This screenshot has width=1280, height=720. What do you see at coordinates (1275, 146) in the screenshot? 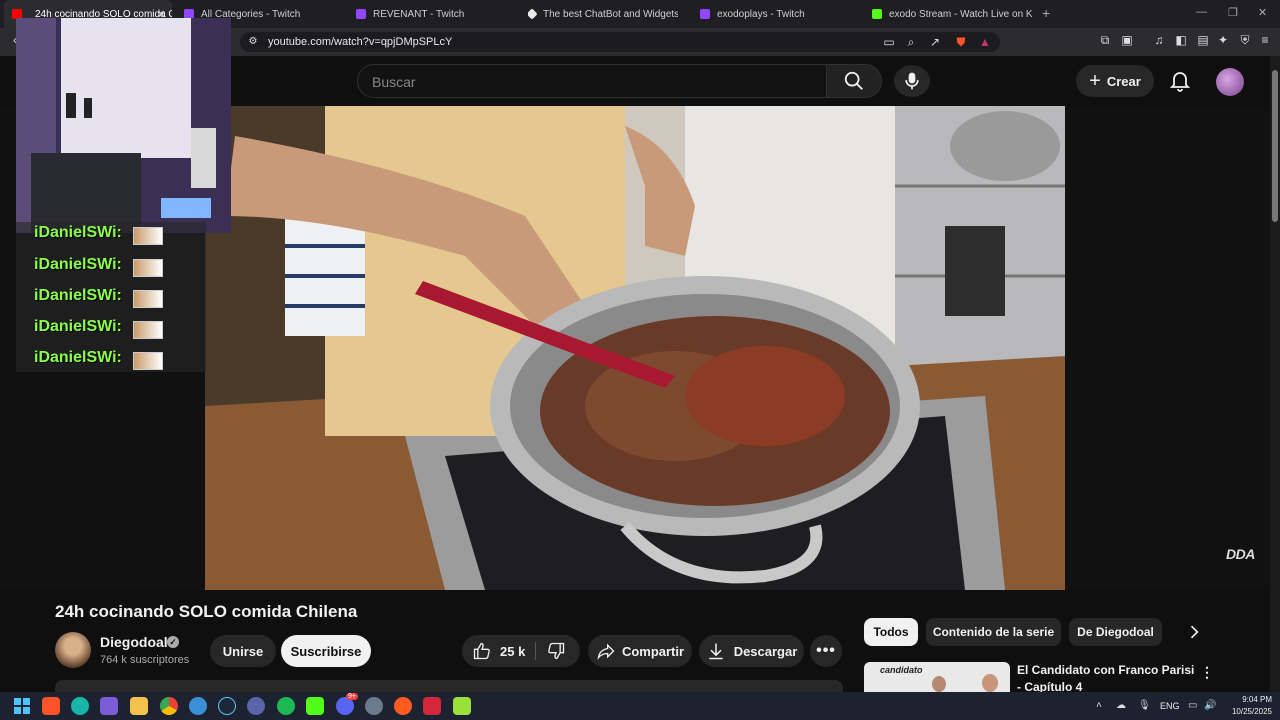
I see `scrollbar-thumb` at bounding box center [1275, 146].